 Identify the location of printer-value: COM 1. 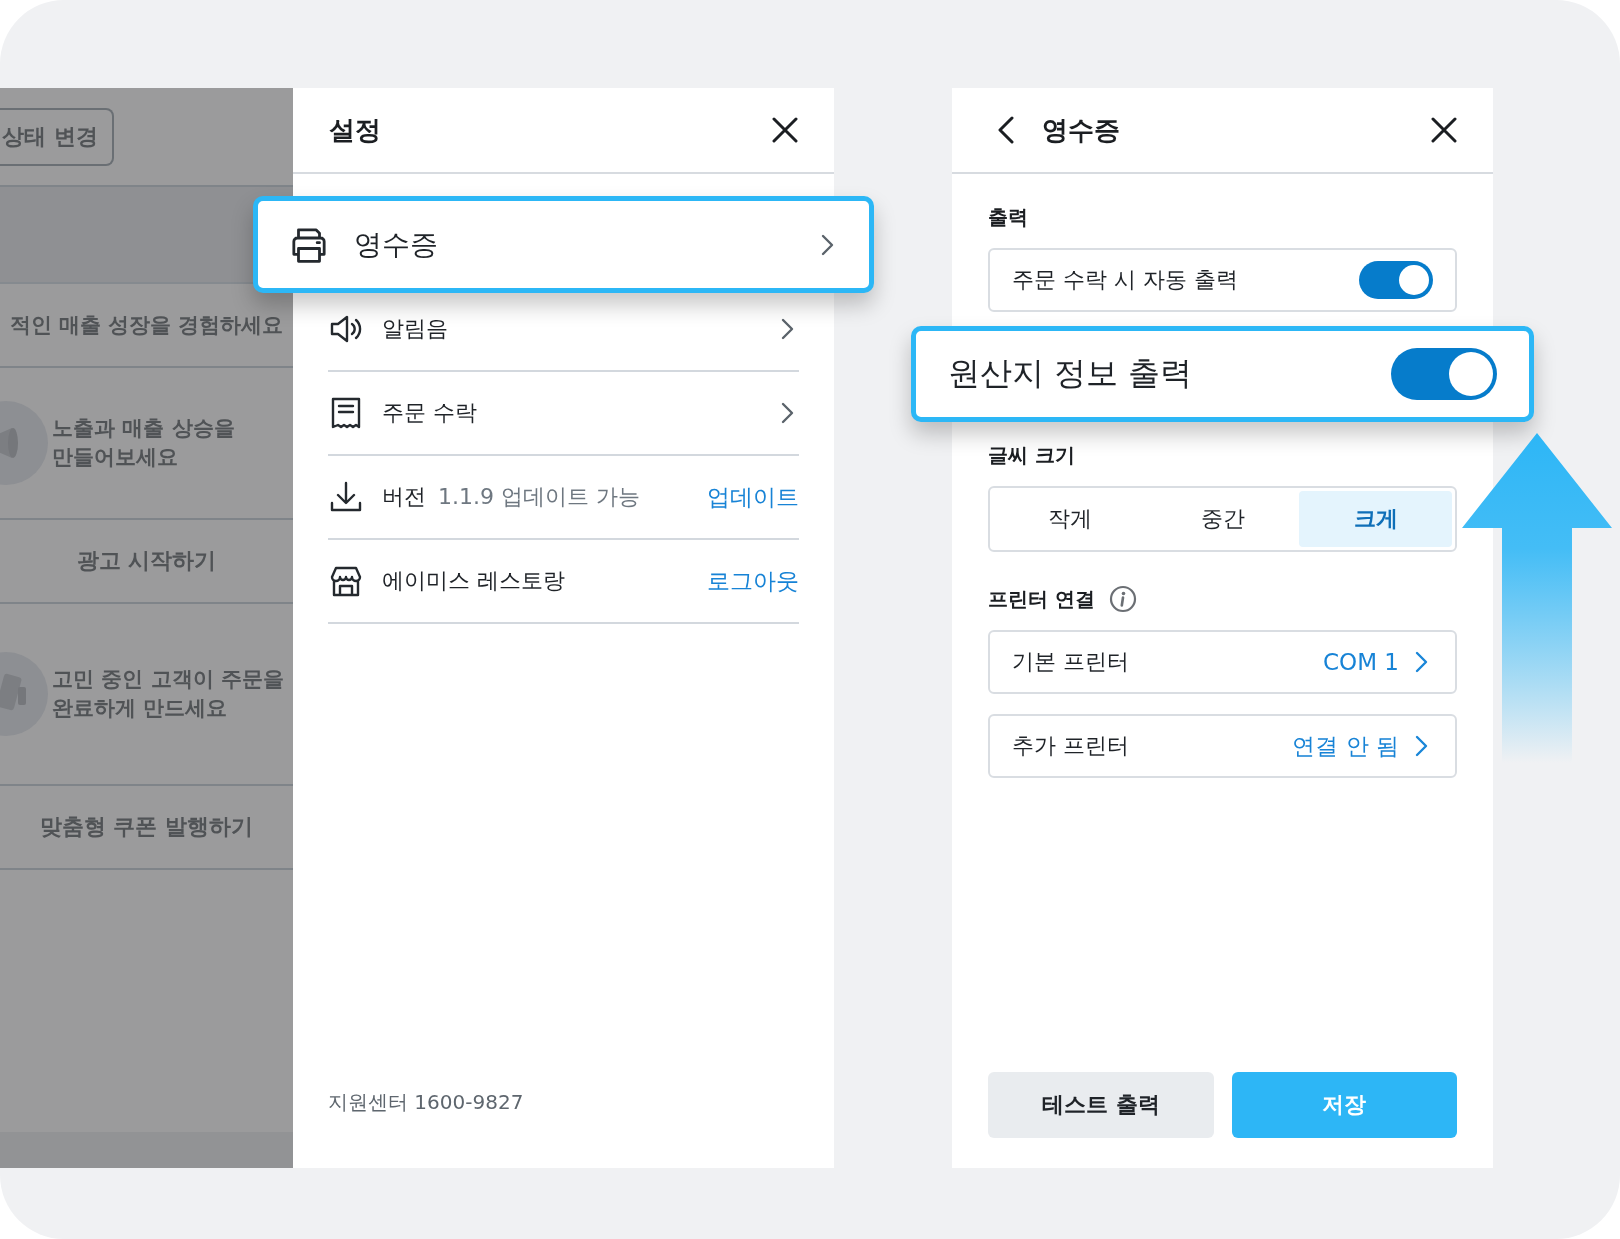
(1361, 662).